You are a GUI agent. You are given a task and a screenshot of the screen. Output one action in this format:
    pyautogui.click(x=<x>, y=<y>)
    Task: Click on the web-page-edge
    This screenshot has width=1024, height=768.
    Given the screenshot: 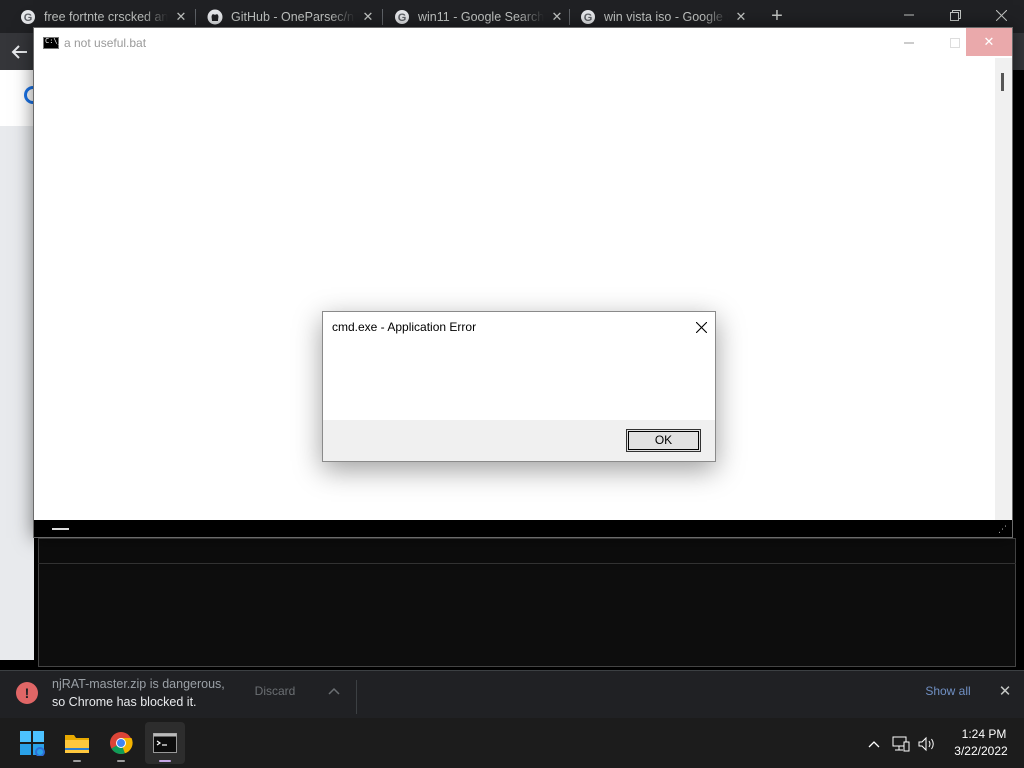 What is the action you would take?
    pyautogui.click(x=17, y=365)
    